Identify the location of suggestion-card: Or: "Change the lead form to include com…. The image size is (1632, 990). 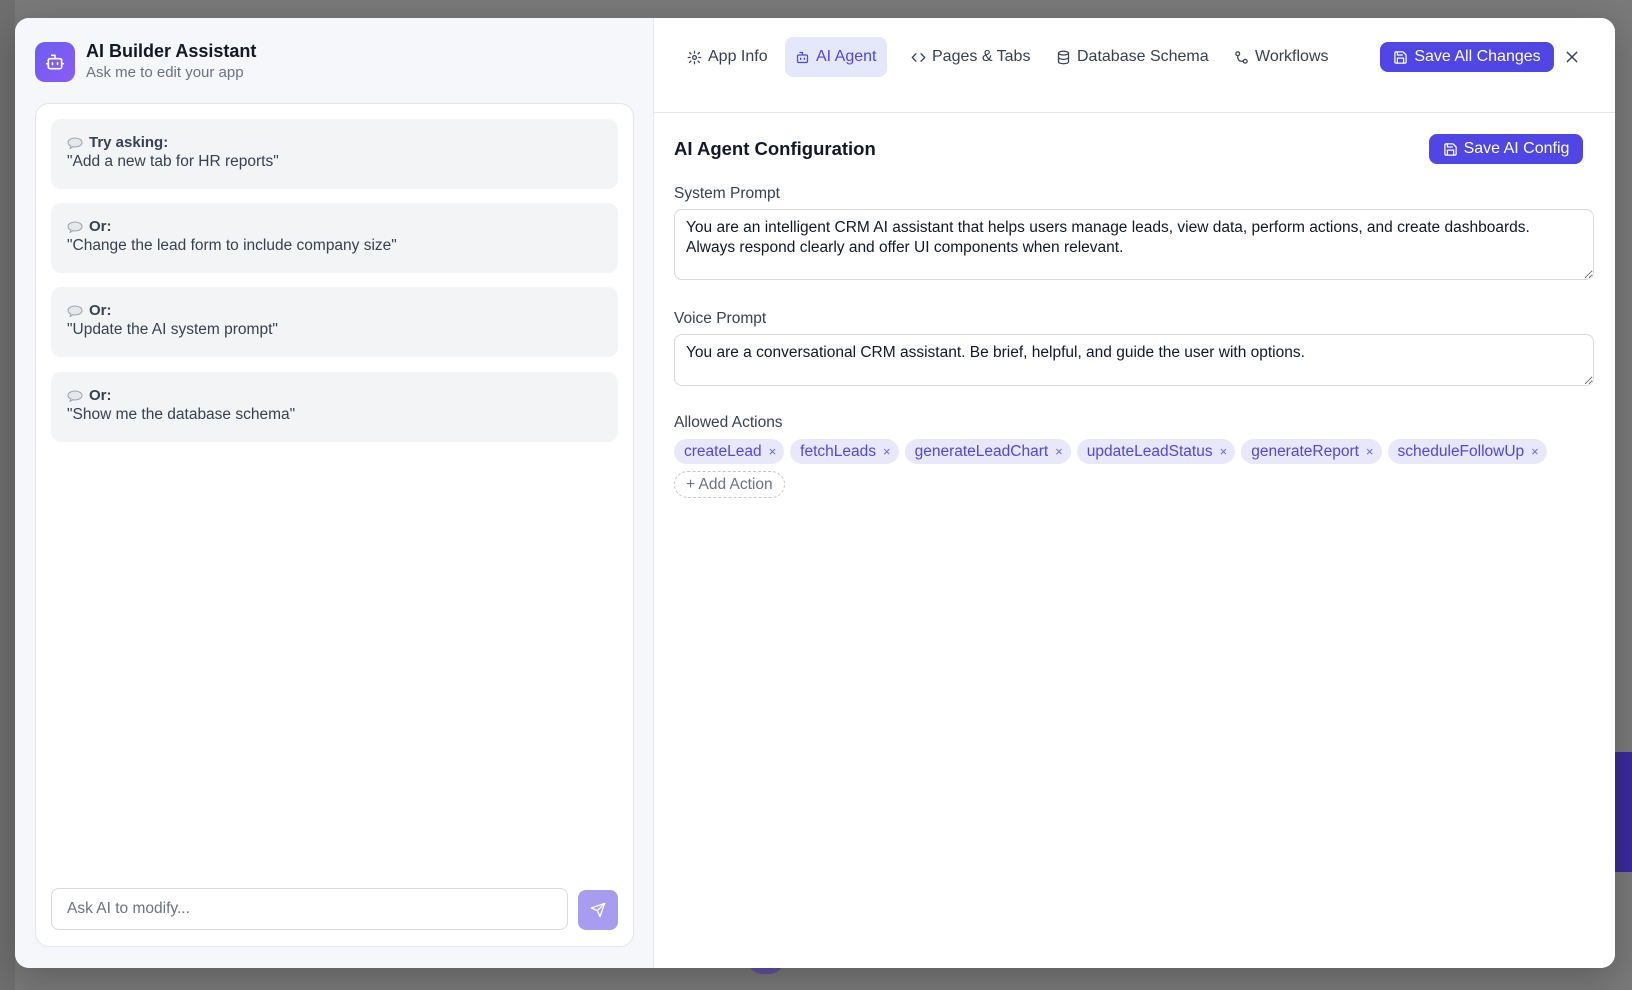
(334, 238).